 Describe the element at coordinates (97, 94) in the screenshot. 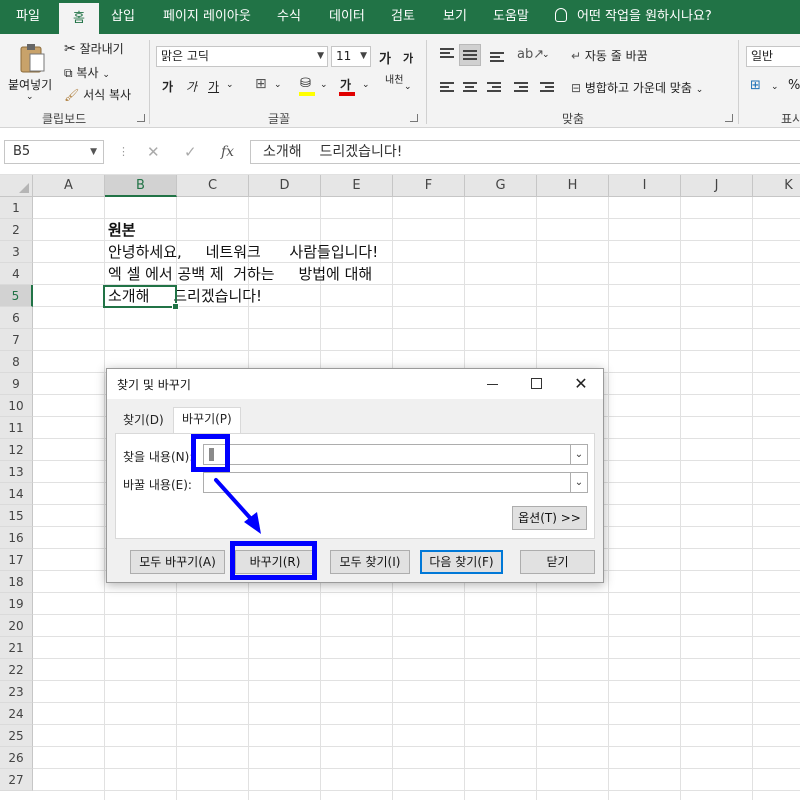

I see `format-painter-button: 🖌 서식 복사` at that location.